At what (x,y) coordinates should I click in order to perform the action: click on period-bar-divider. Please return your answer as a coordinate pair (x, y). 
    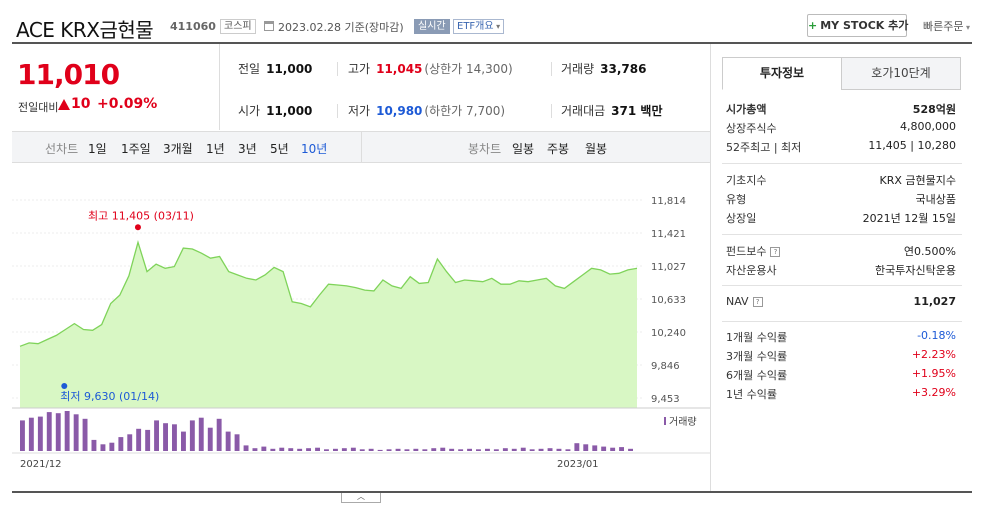
    Looking at the image, I should click on (361, 147).